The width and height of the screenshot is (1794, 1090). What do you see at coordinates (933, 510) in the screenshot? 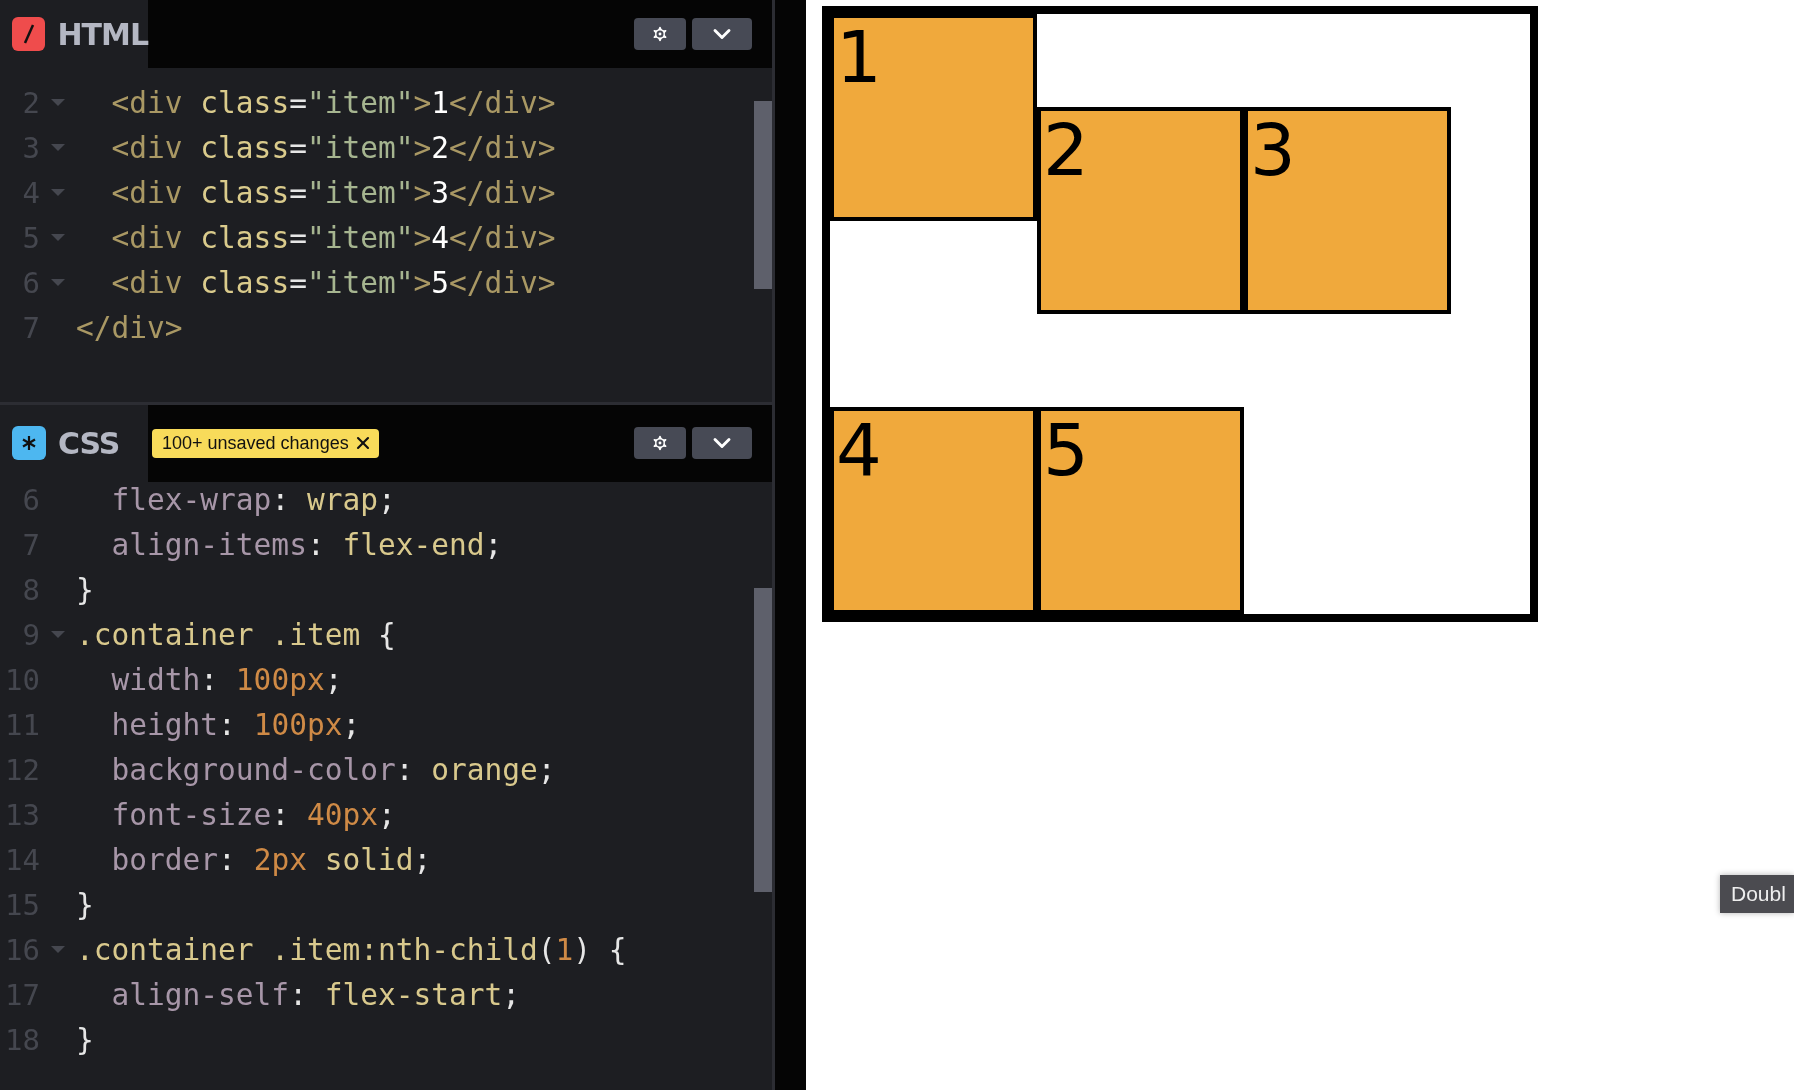
I see `flex-item: 4` at bounding box center [933, 510].